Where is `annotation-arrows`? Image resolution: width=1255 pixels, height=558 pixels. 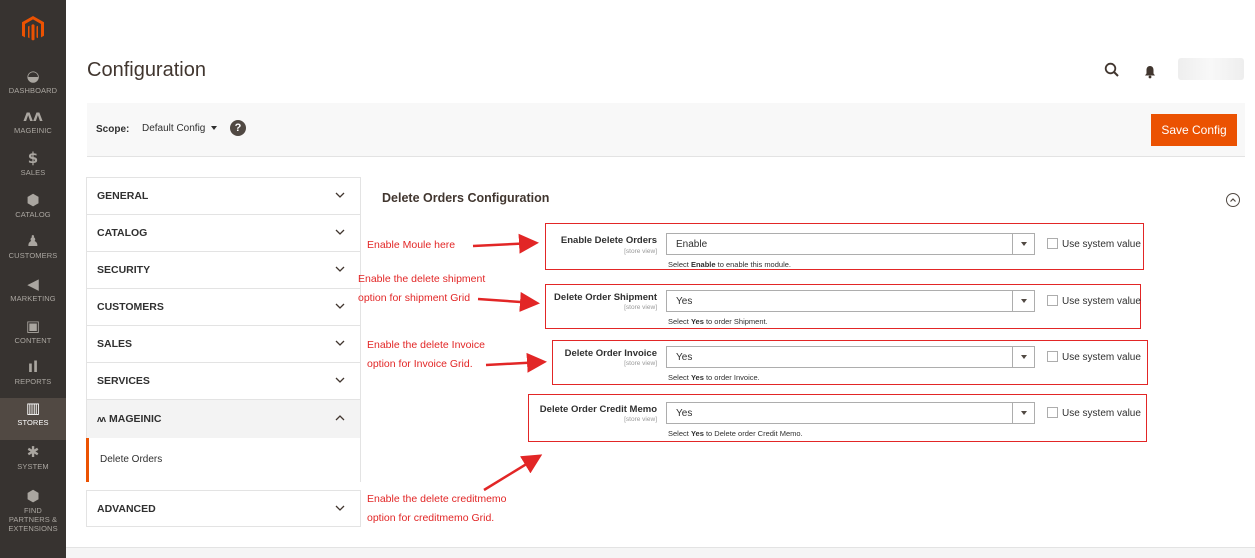
annotation-arrows is located at coordinates (509, 362).